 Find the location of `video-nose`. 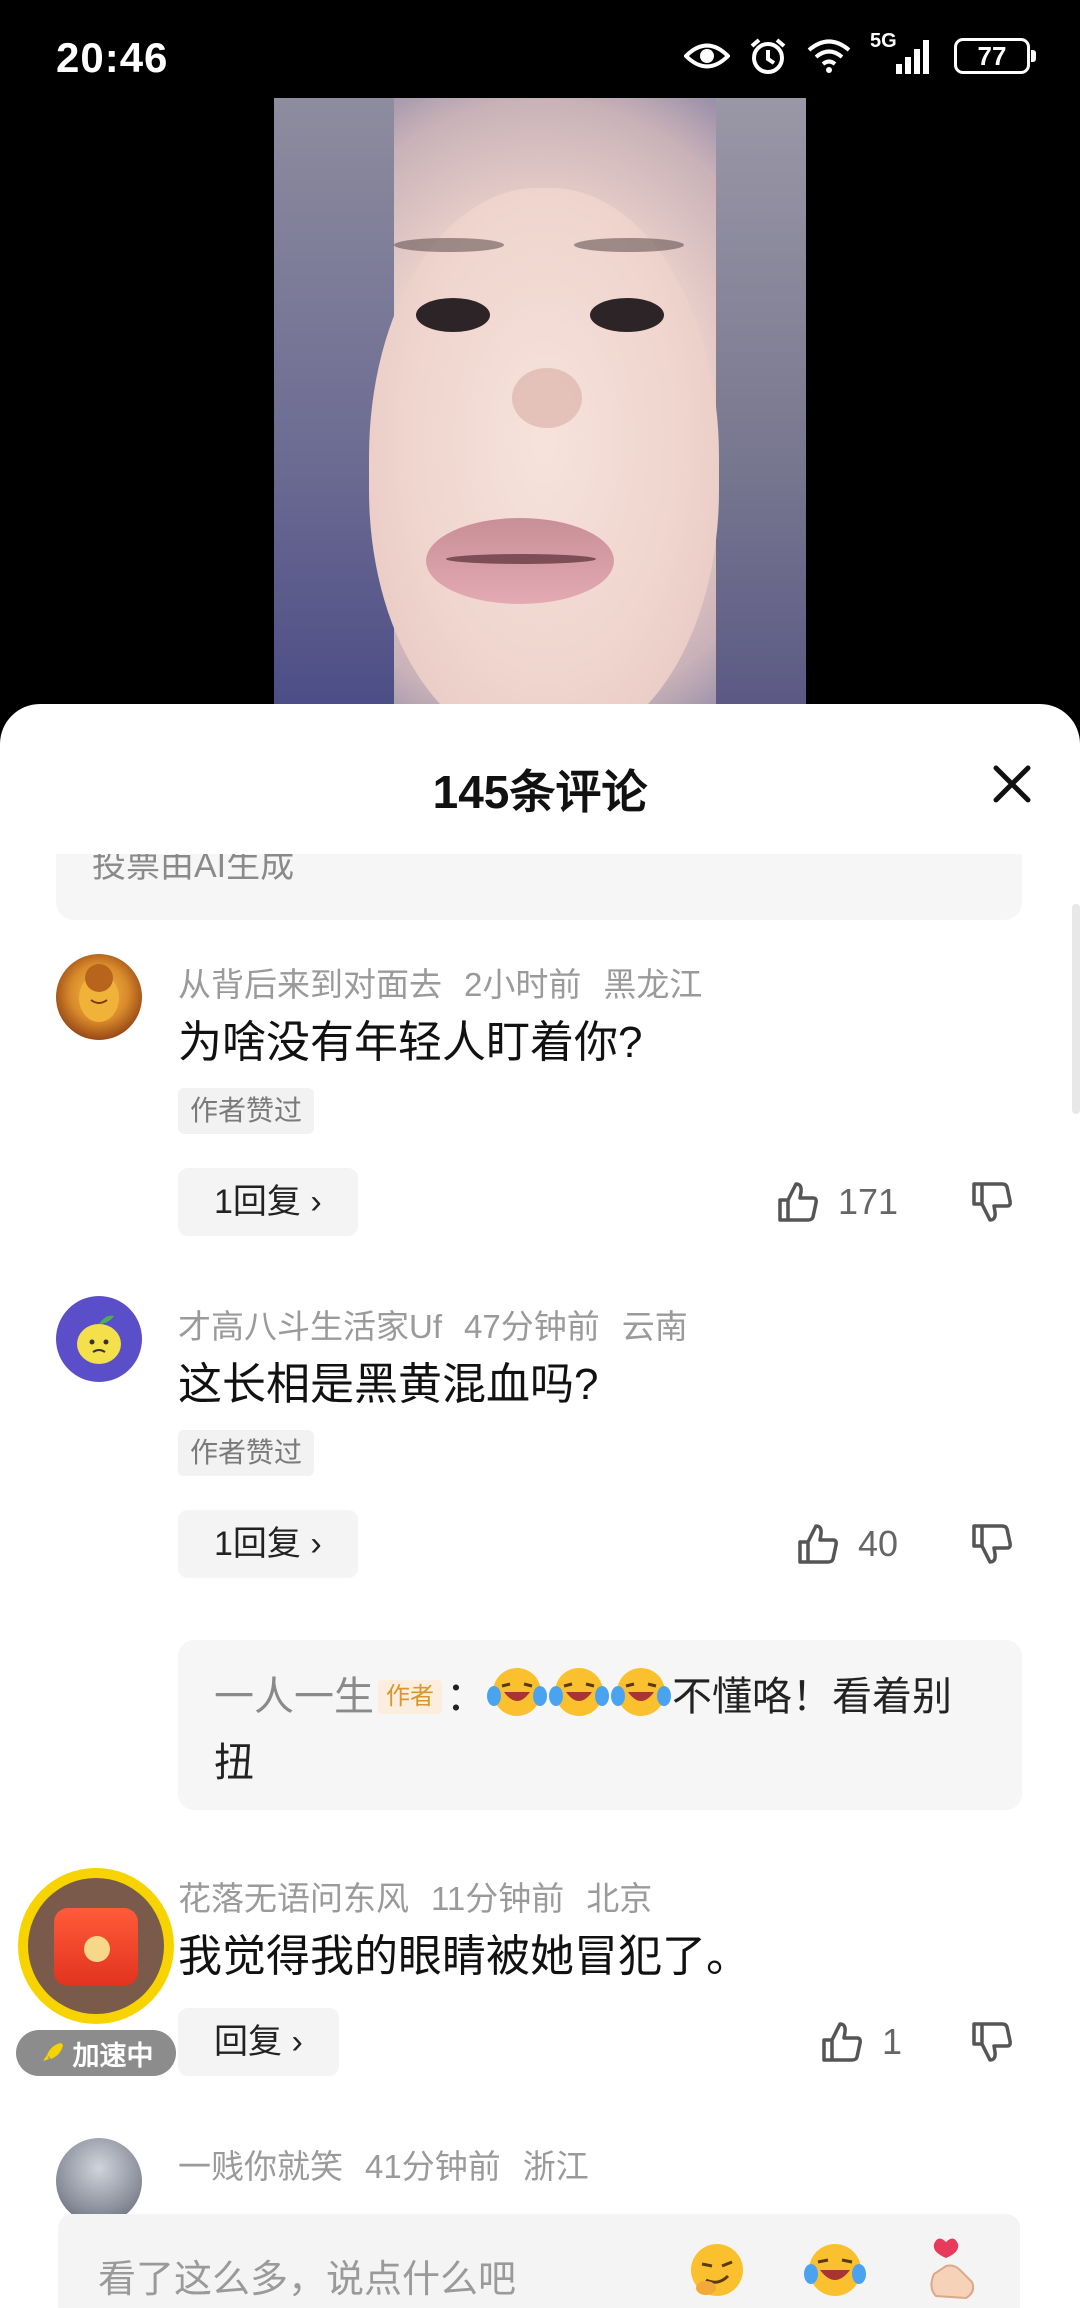

video-nose is located at coordinates (547, 398).